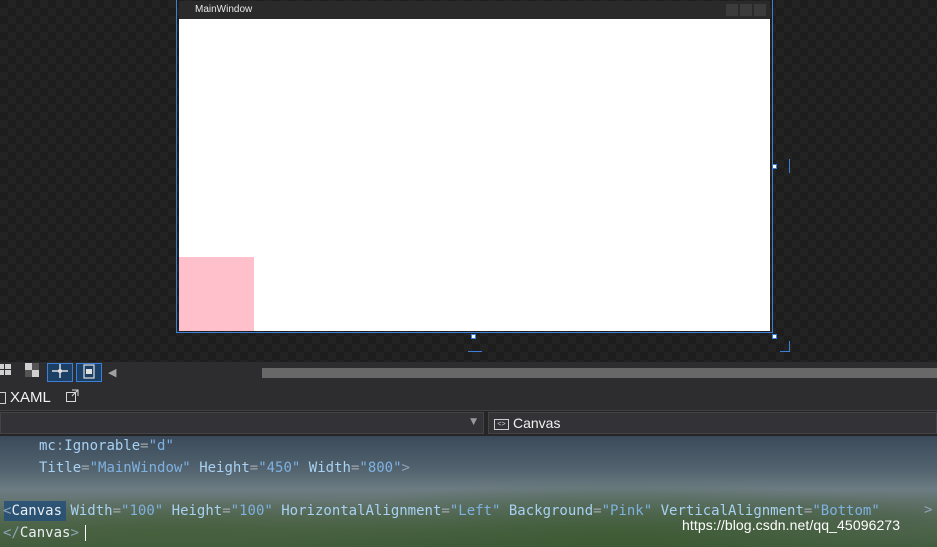 Image resolution: width=937 pixels, height=547 pixels. I want to click on window-titlebar: MainWindow, so click(474, 10).